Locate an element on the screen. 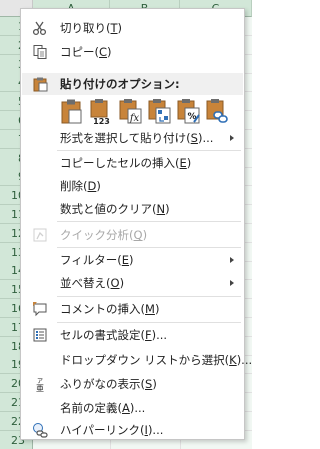 Image resolution: width=320 pixels, height=449 pixels. paste-option-values-button: 123 is located at coordinates (101, 112).